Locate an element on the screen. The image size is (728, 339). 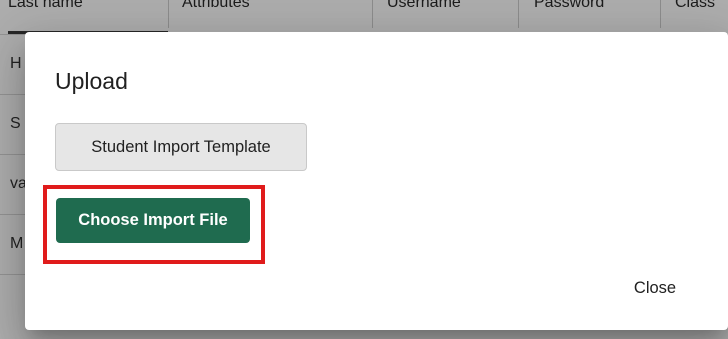
choose-import-file-button: Choose Import File is located at coordinates (153, 220).